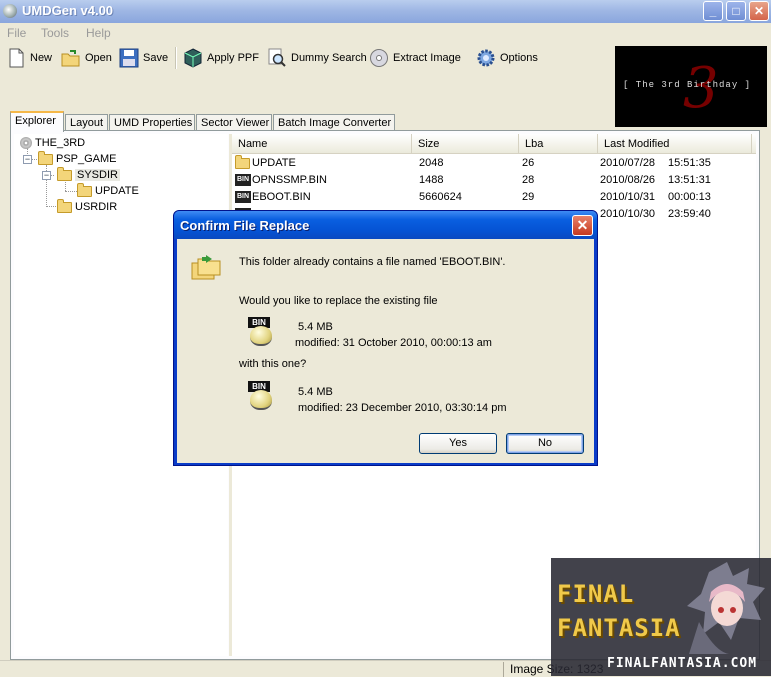  I want to click on options-button: Options, so click(507, 58).